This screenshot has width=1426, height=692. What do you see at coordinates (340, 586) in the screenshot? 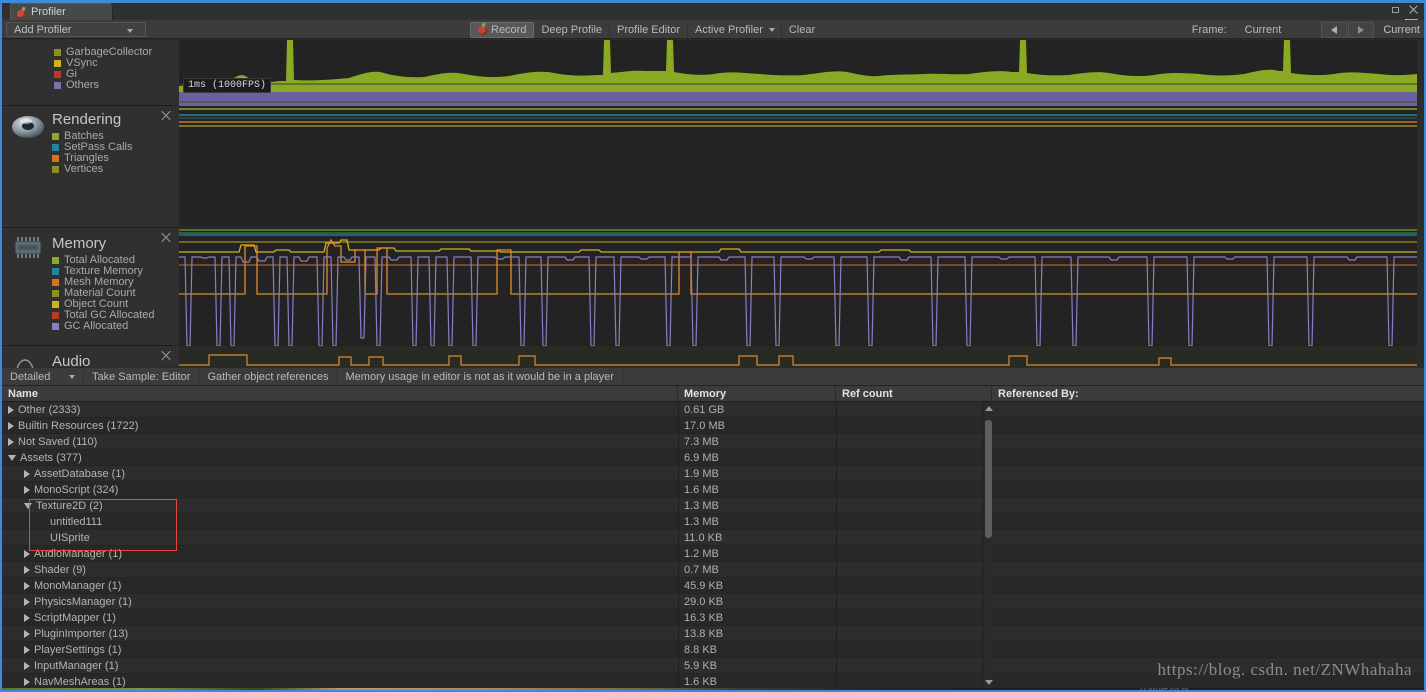
I see `row-name-cell: MonoManager (1)` at bounding box center [340, 586].